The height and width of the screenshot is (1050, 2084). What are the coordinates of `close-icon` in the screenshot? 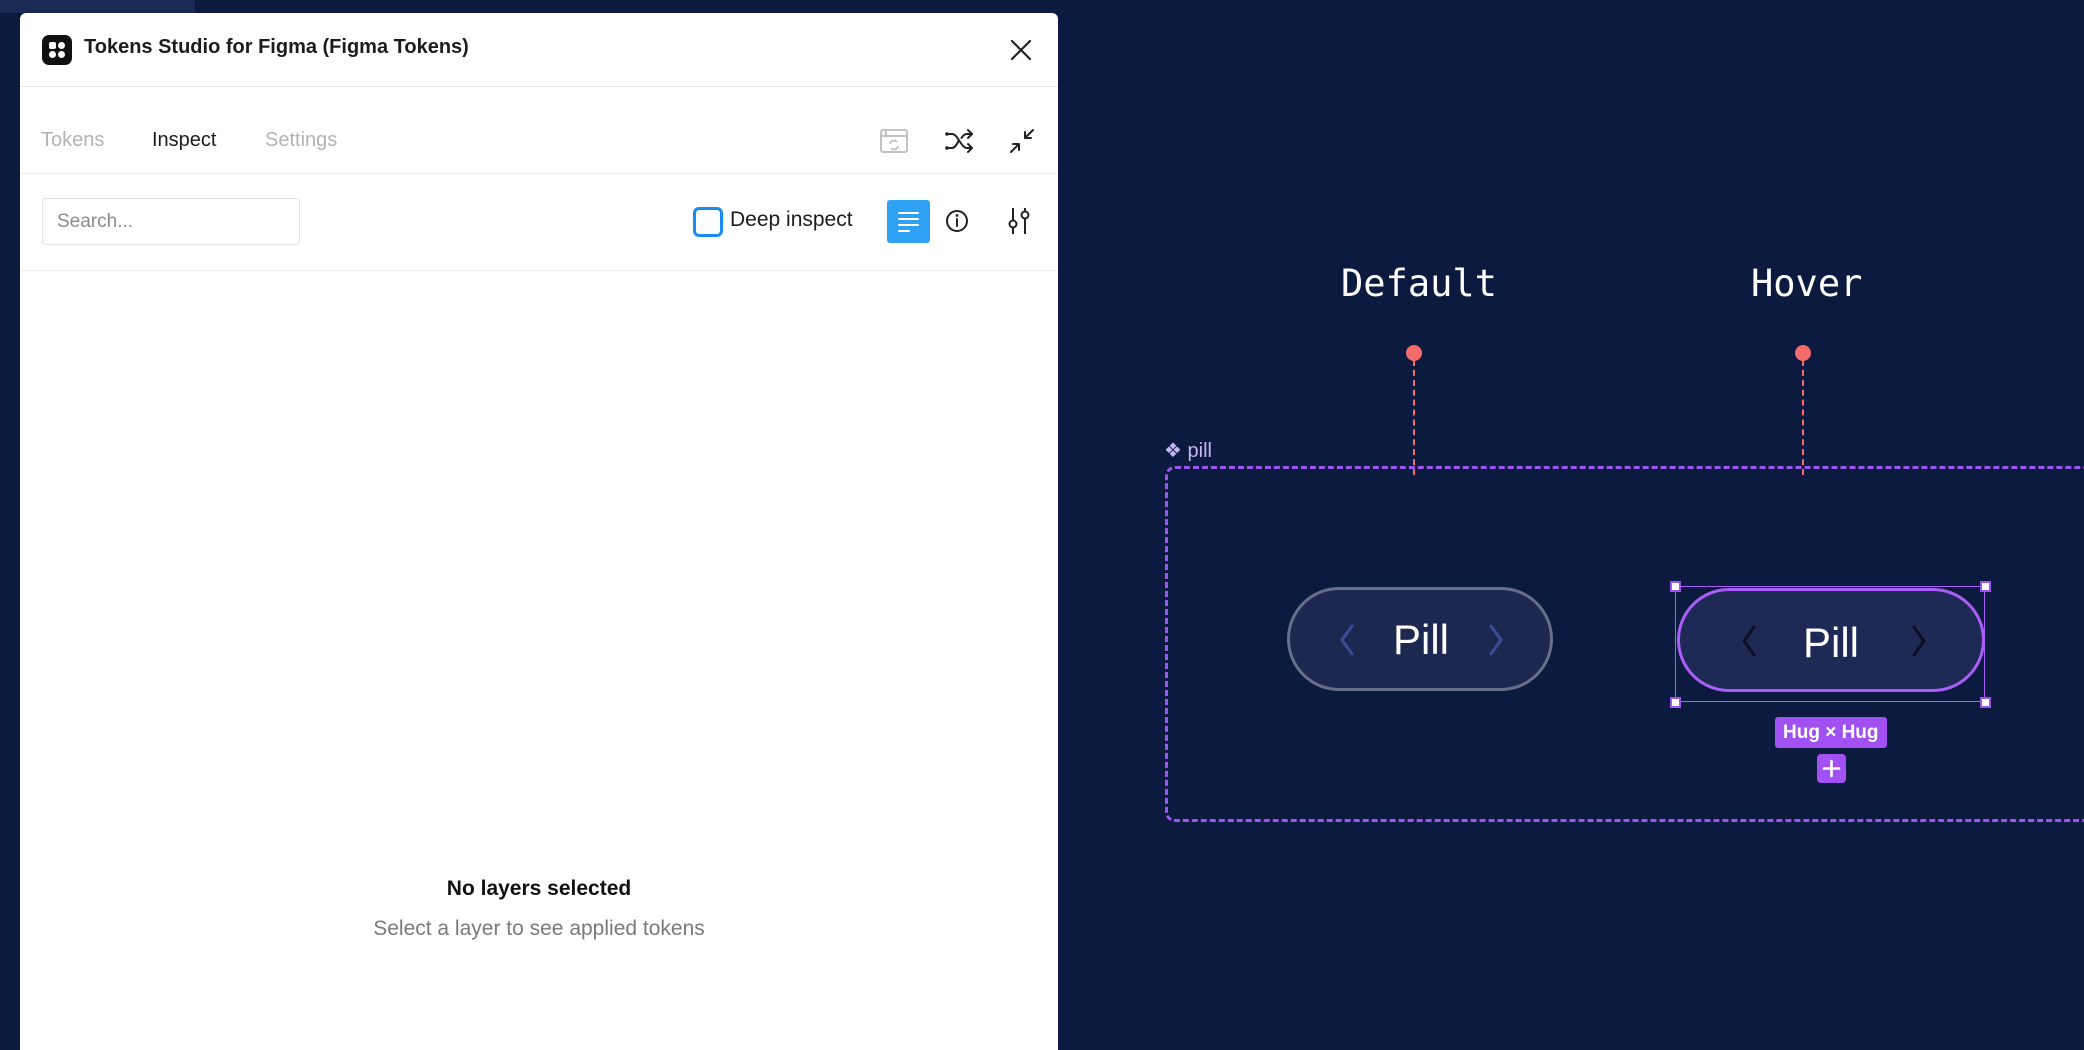 It's located at (1021, 50).